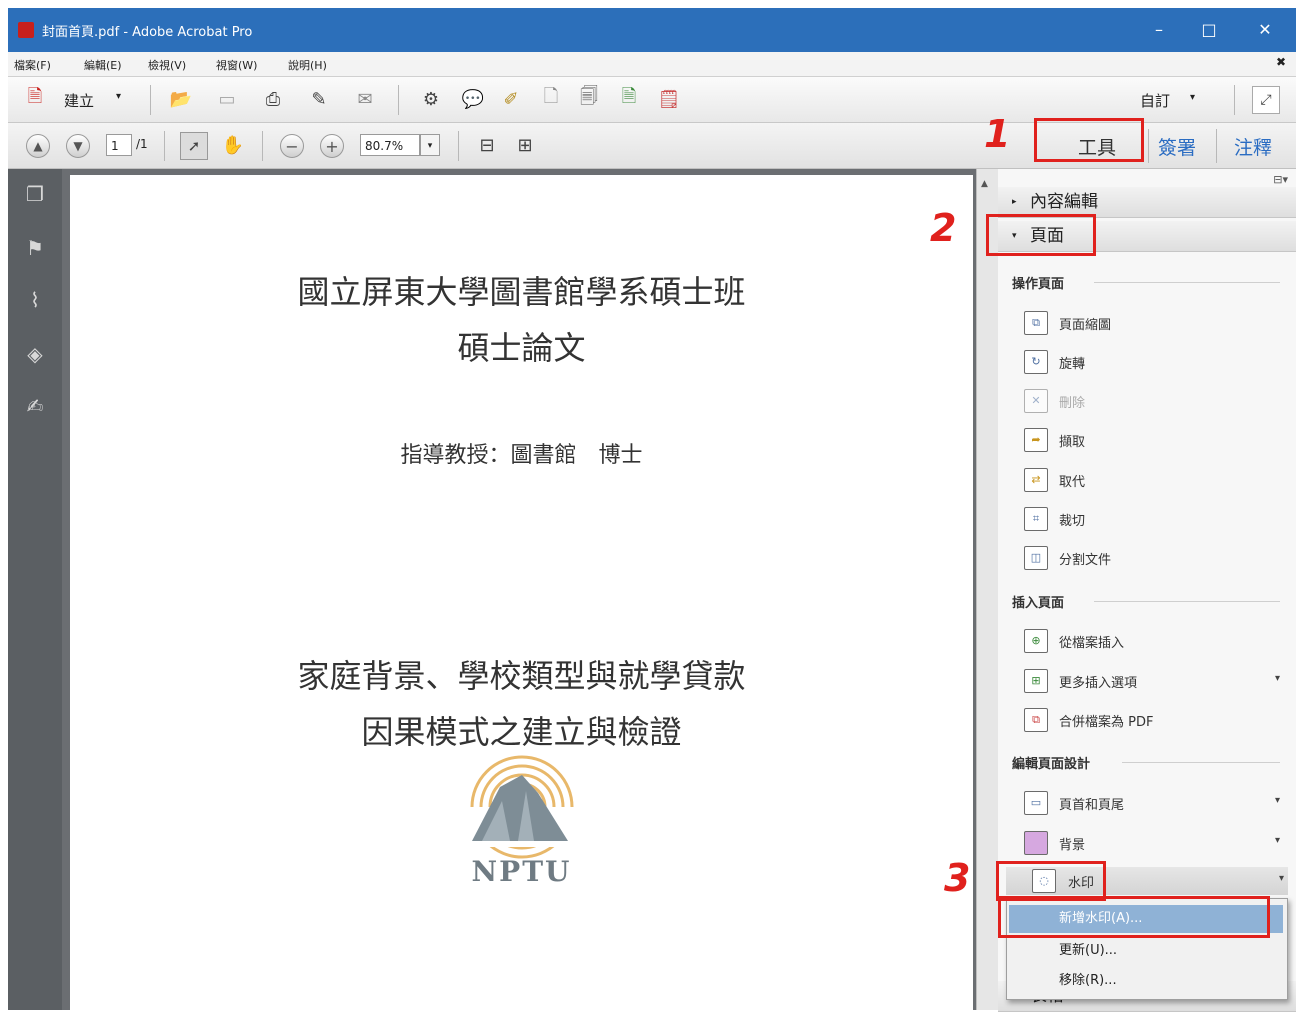 The image size is (1296, 1012). I want to click on extract-icon: ➦, so click(1036, 440).